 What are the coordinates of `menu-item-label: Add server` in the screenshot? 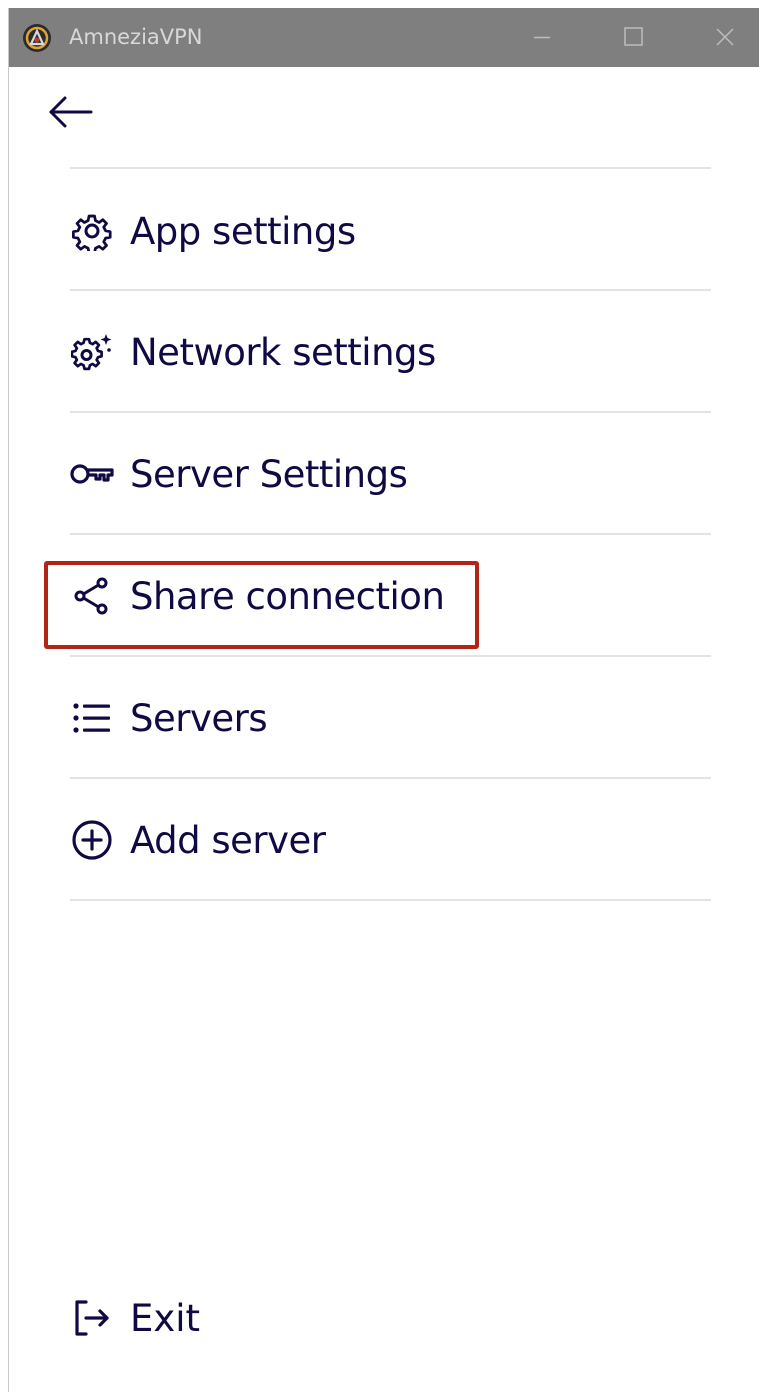 It's located at (228, 840).